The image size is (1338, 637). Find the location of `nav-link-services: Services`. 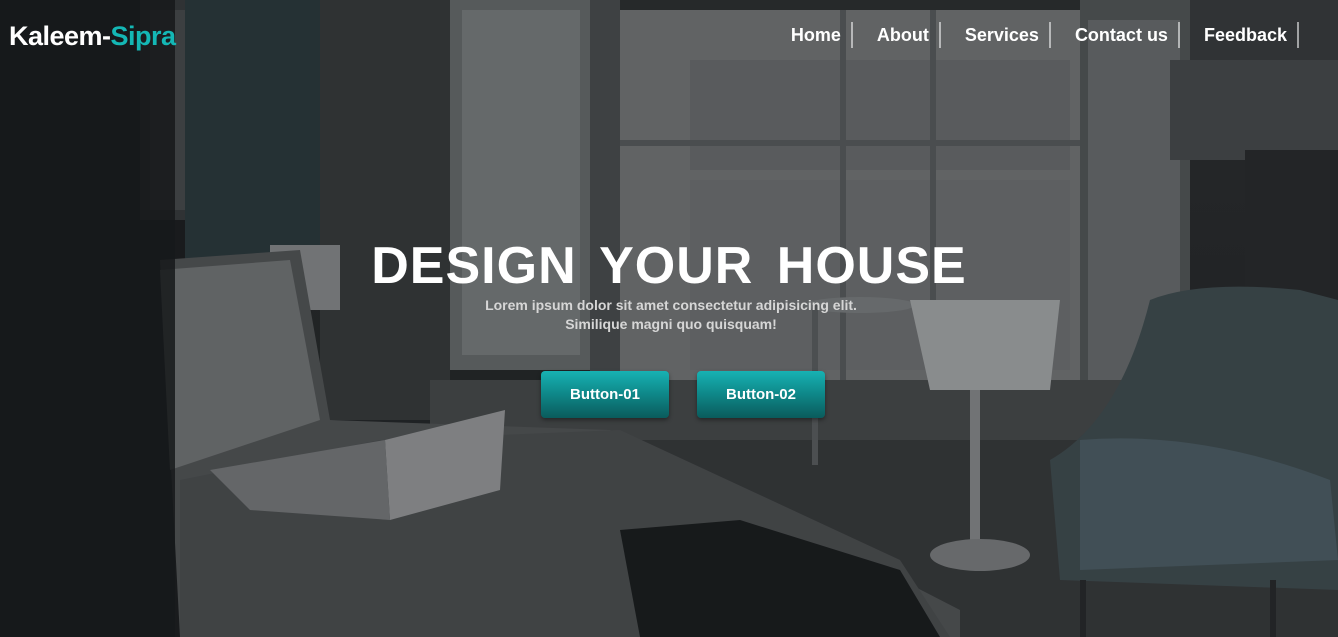

nav-link-services: Services is located at coordinates (996, 35).